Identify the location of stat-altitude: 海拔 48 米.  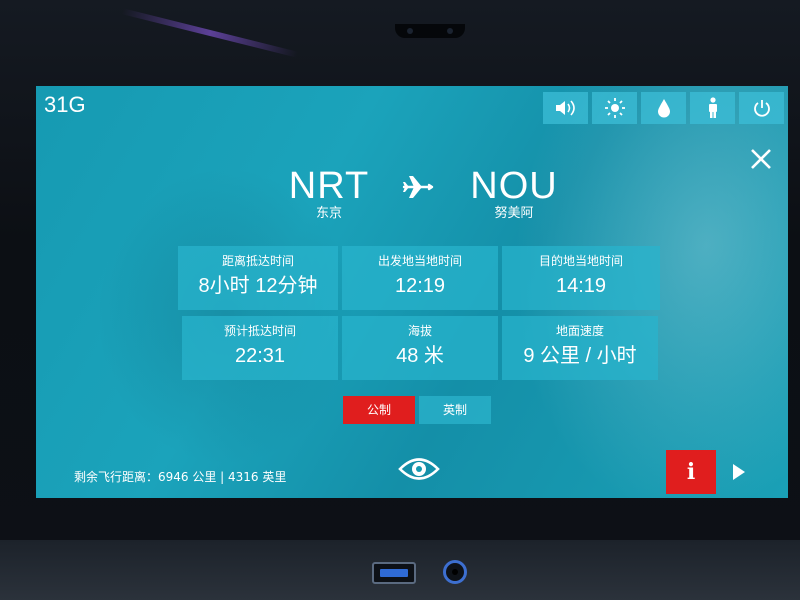
(420, 348).